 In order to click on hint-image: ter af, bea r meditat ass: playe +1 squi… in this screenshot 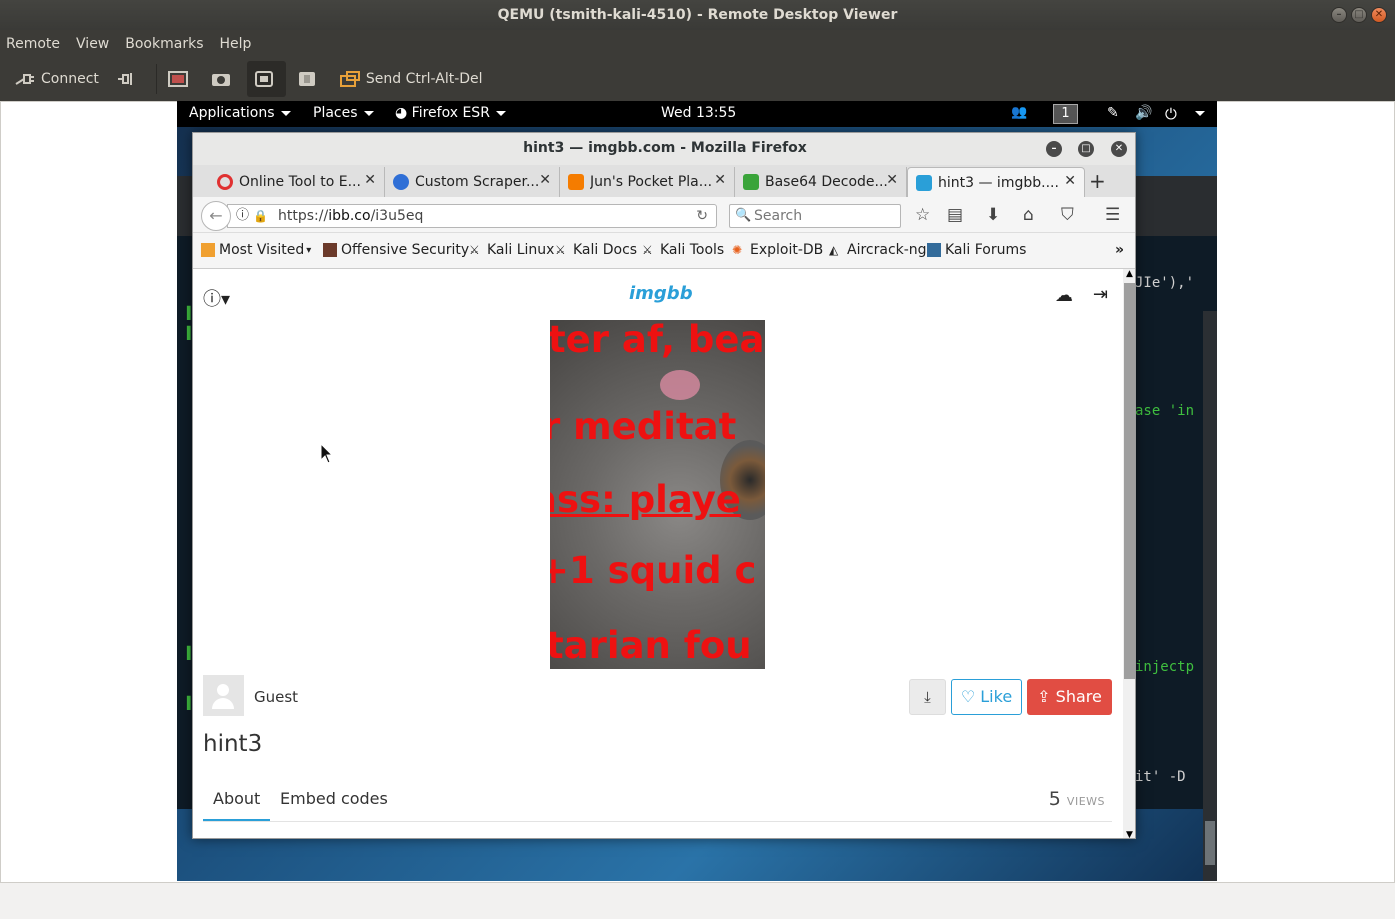, I will do `click(657, 494)`.